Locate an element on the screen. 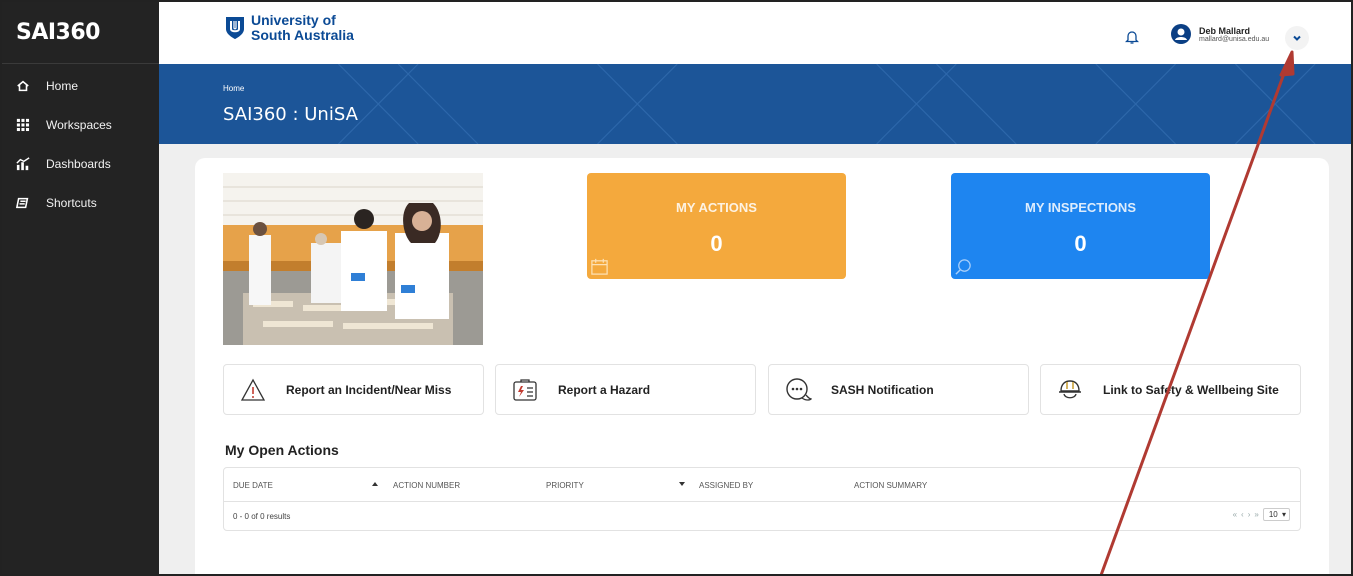 Image resolution: width=1353 pixels, height=576 pixels. sidebar-item-label: Shortcuts is located at coordinates (71, 202).